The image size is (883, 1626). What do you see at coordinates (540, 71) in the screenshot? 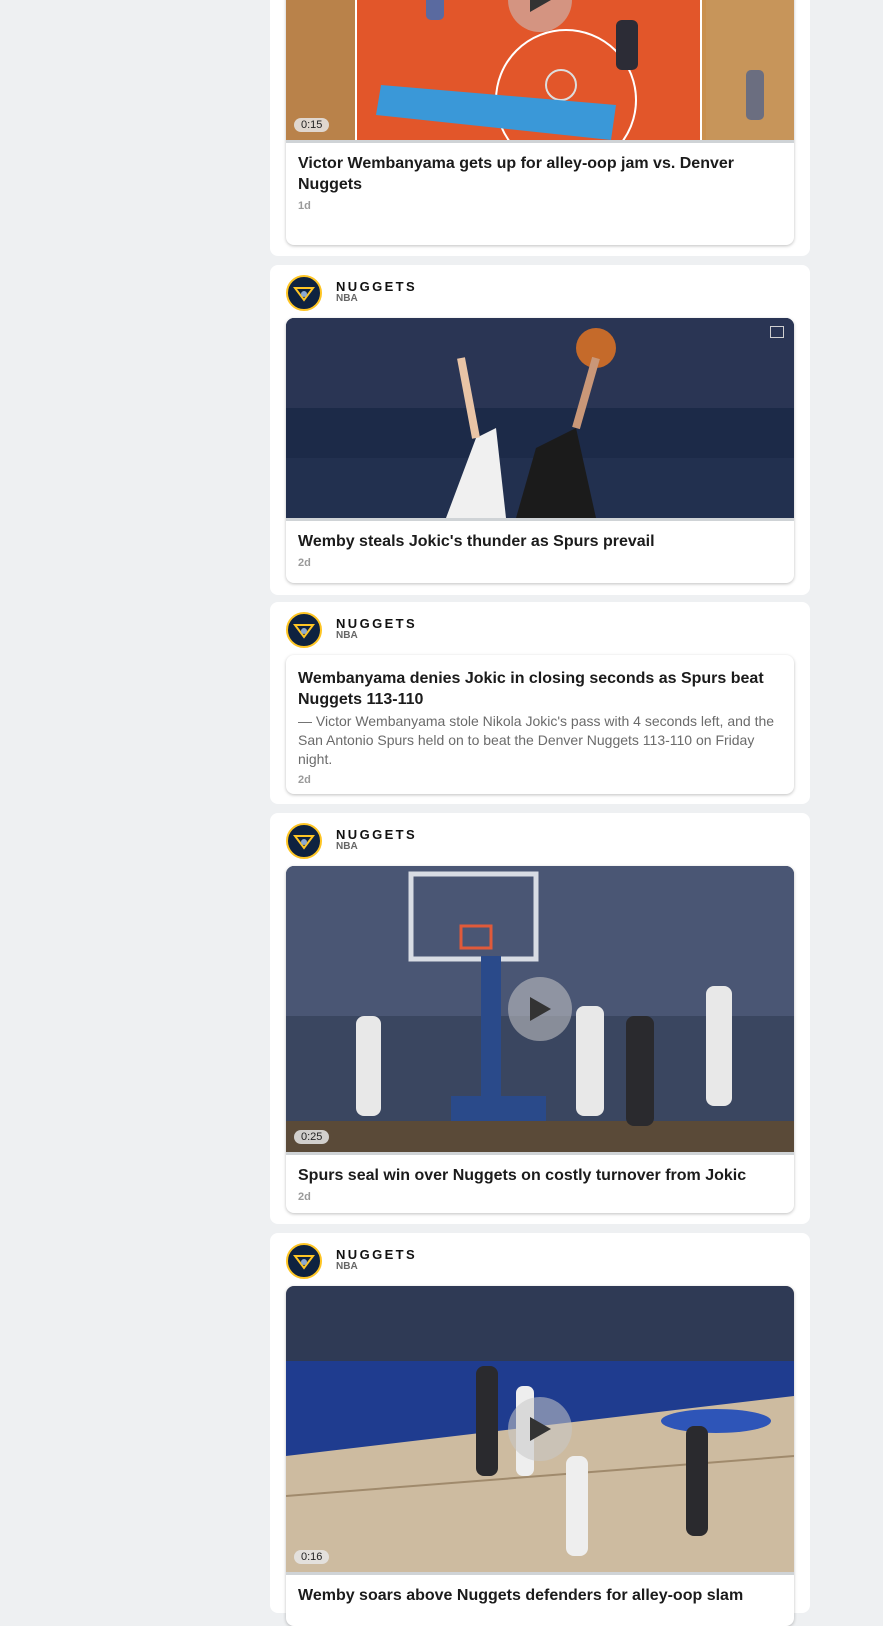
I see `video-thumbnail: 0:15` at bounding box center [540, 71].